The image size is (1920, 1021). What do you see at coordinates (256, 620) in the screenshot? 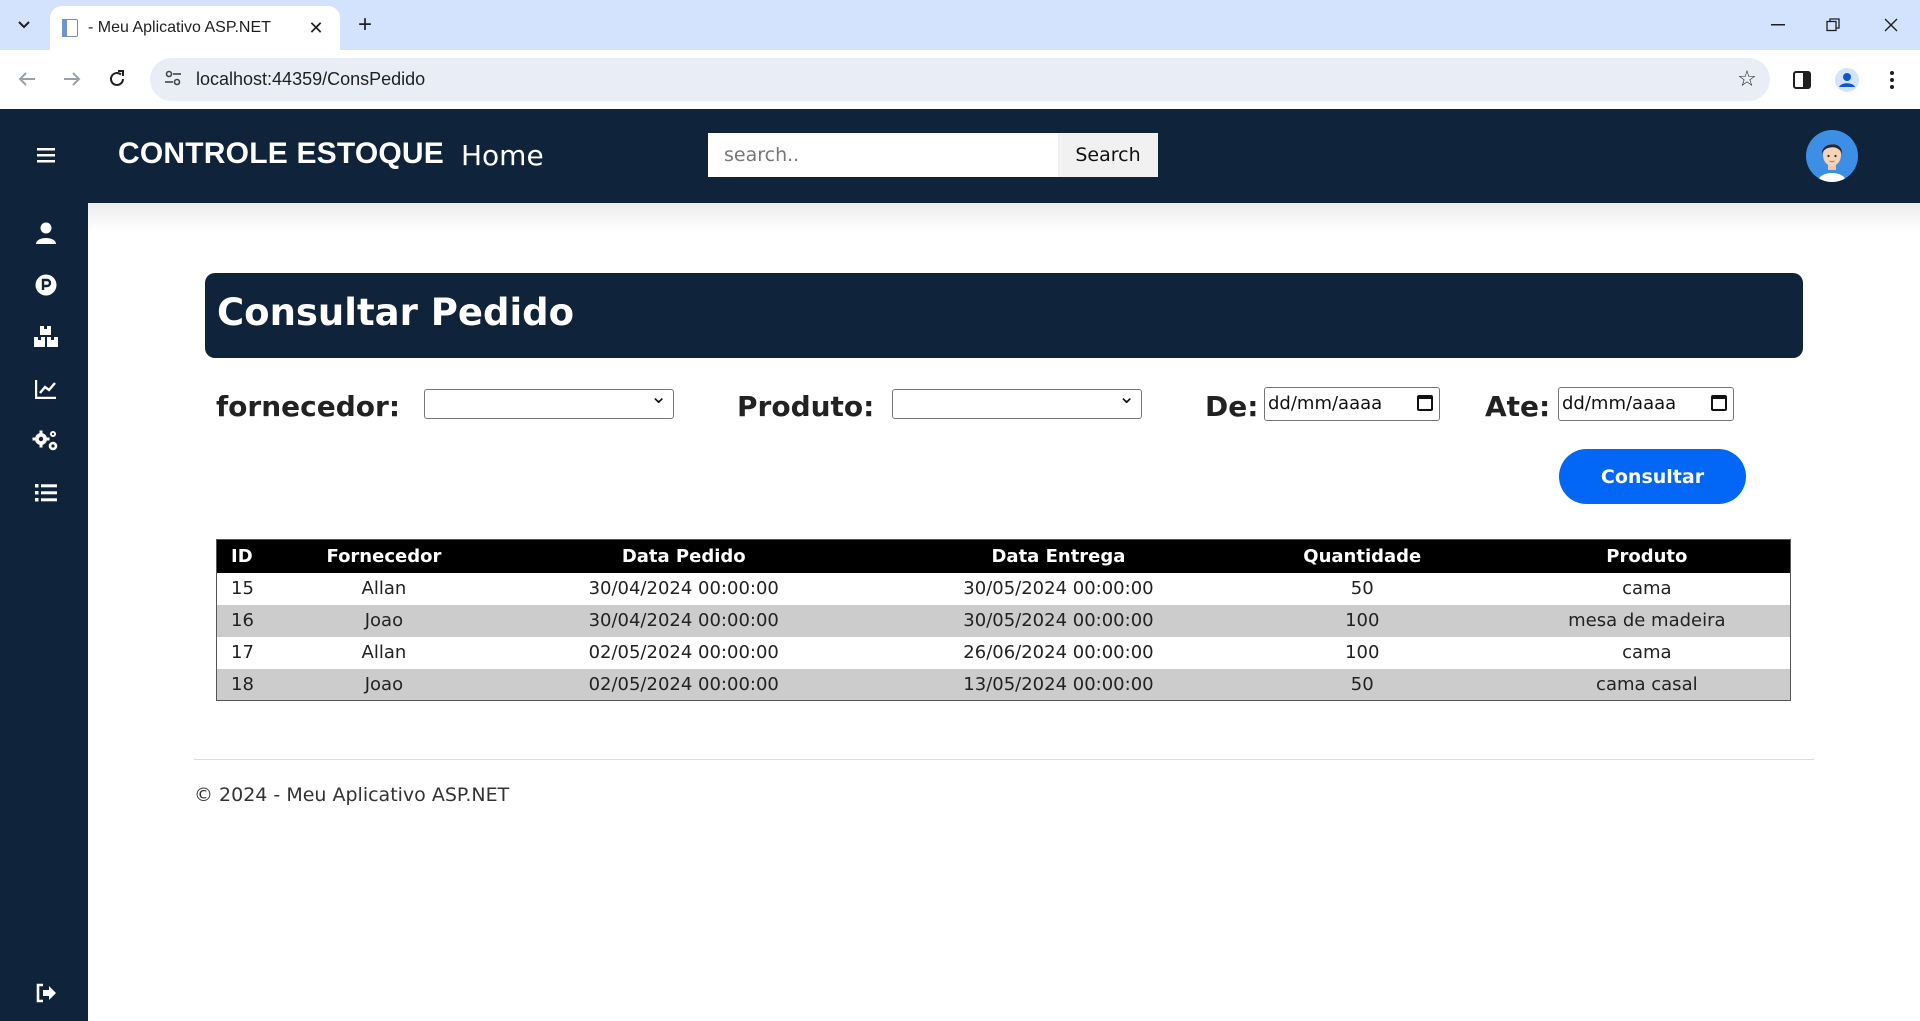
I see `cell-id: 16` at bounding box center [256, 620].